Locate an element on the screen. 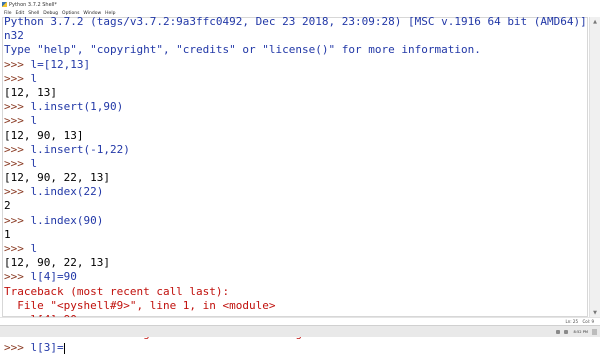 The width and height of the screenshot is (600, 356). network-icon is located at coordinates (557, 331).